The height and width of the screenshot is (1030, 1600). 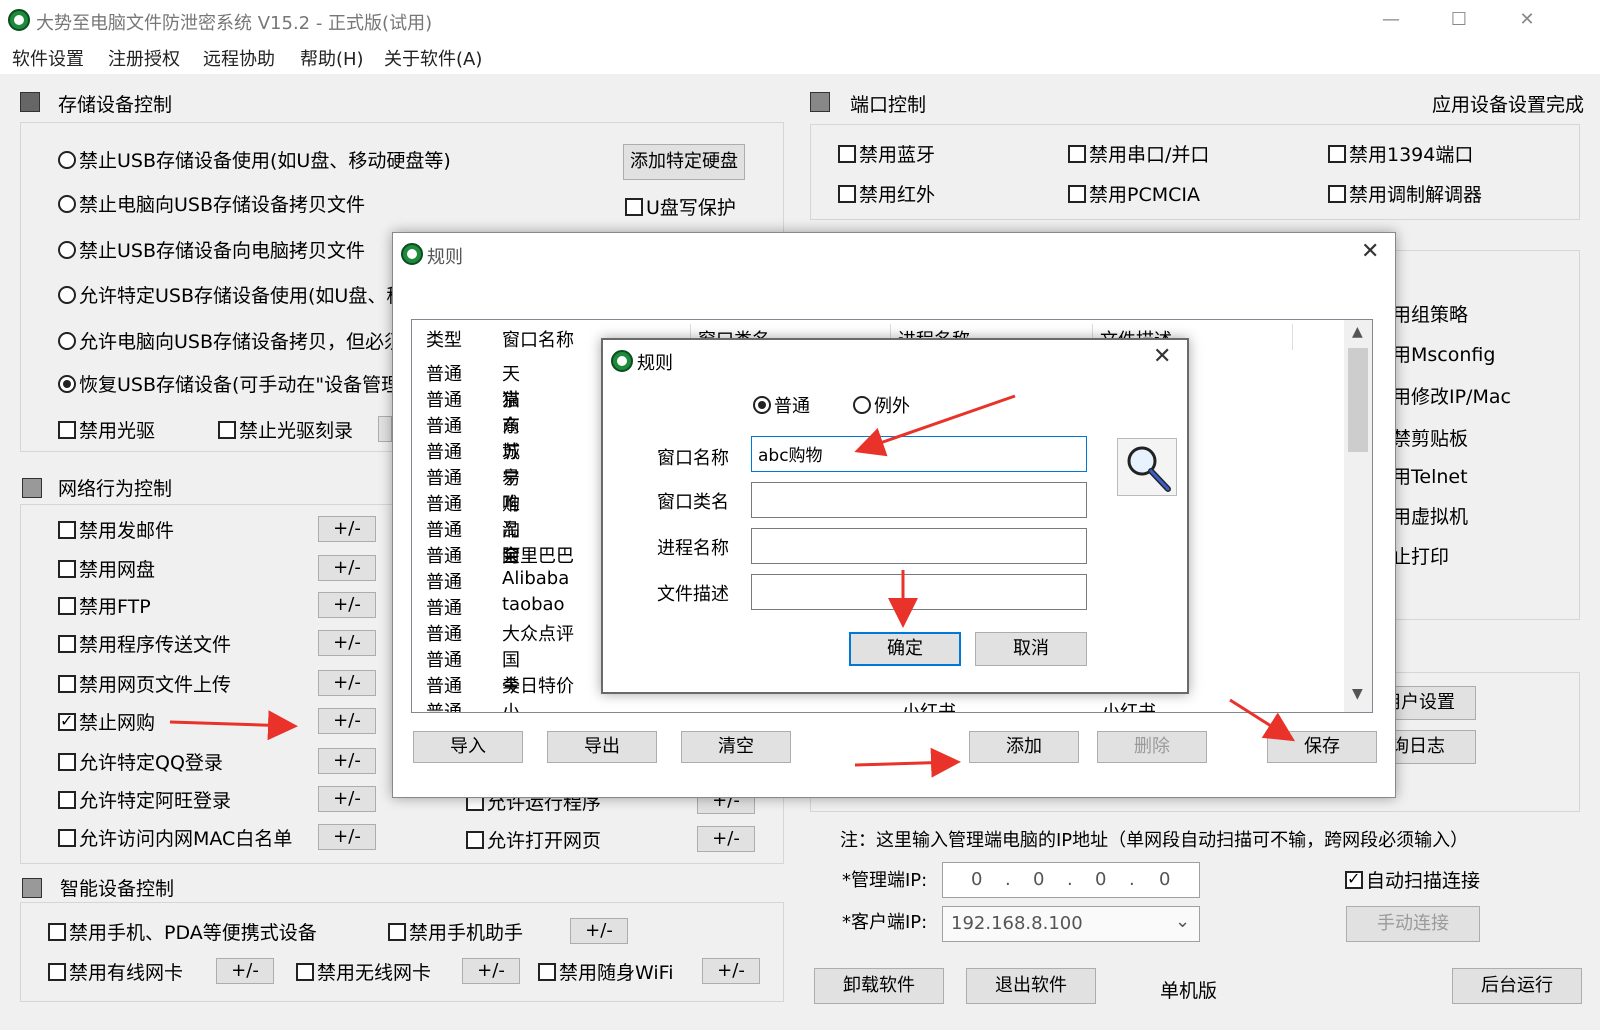 I want to click on file-description-input, so click(x=919, y=592).